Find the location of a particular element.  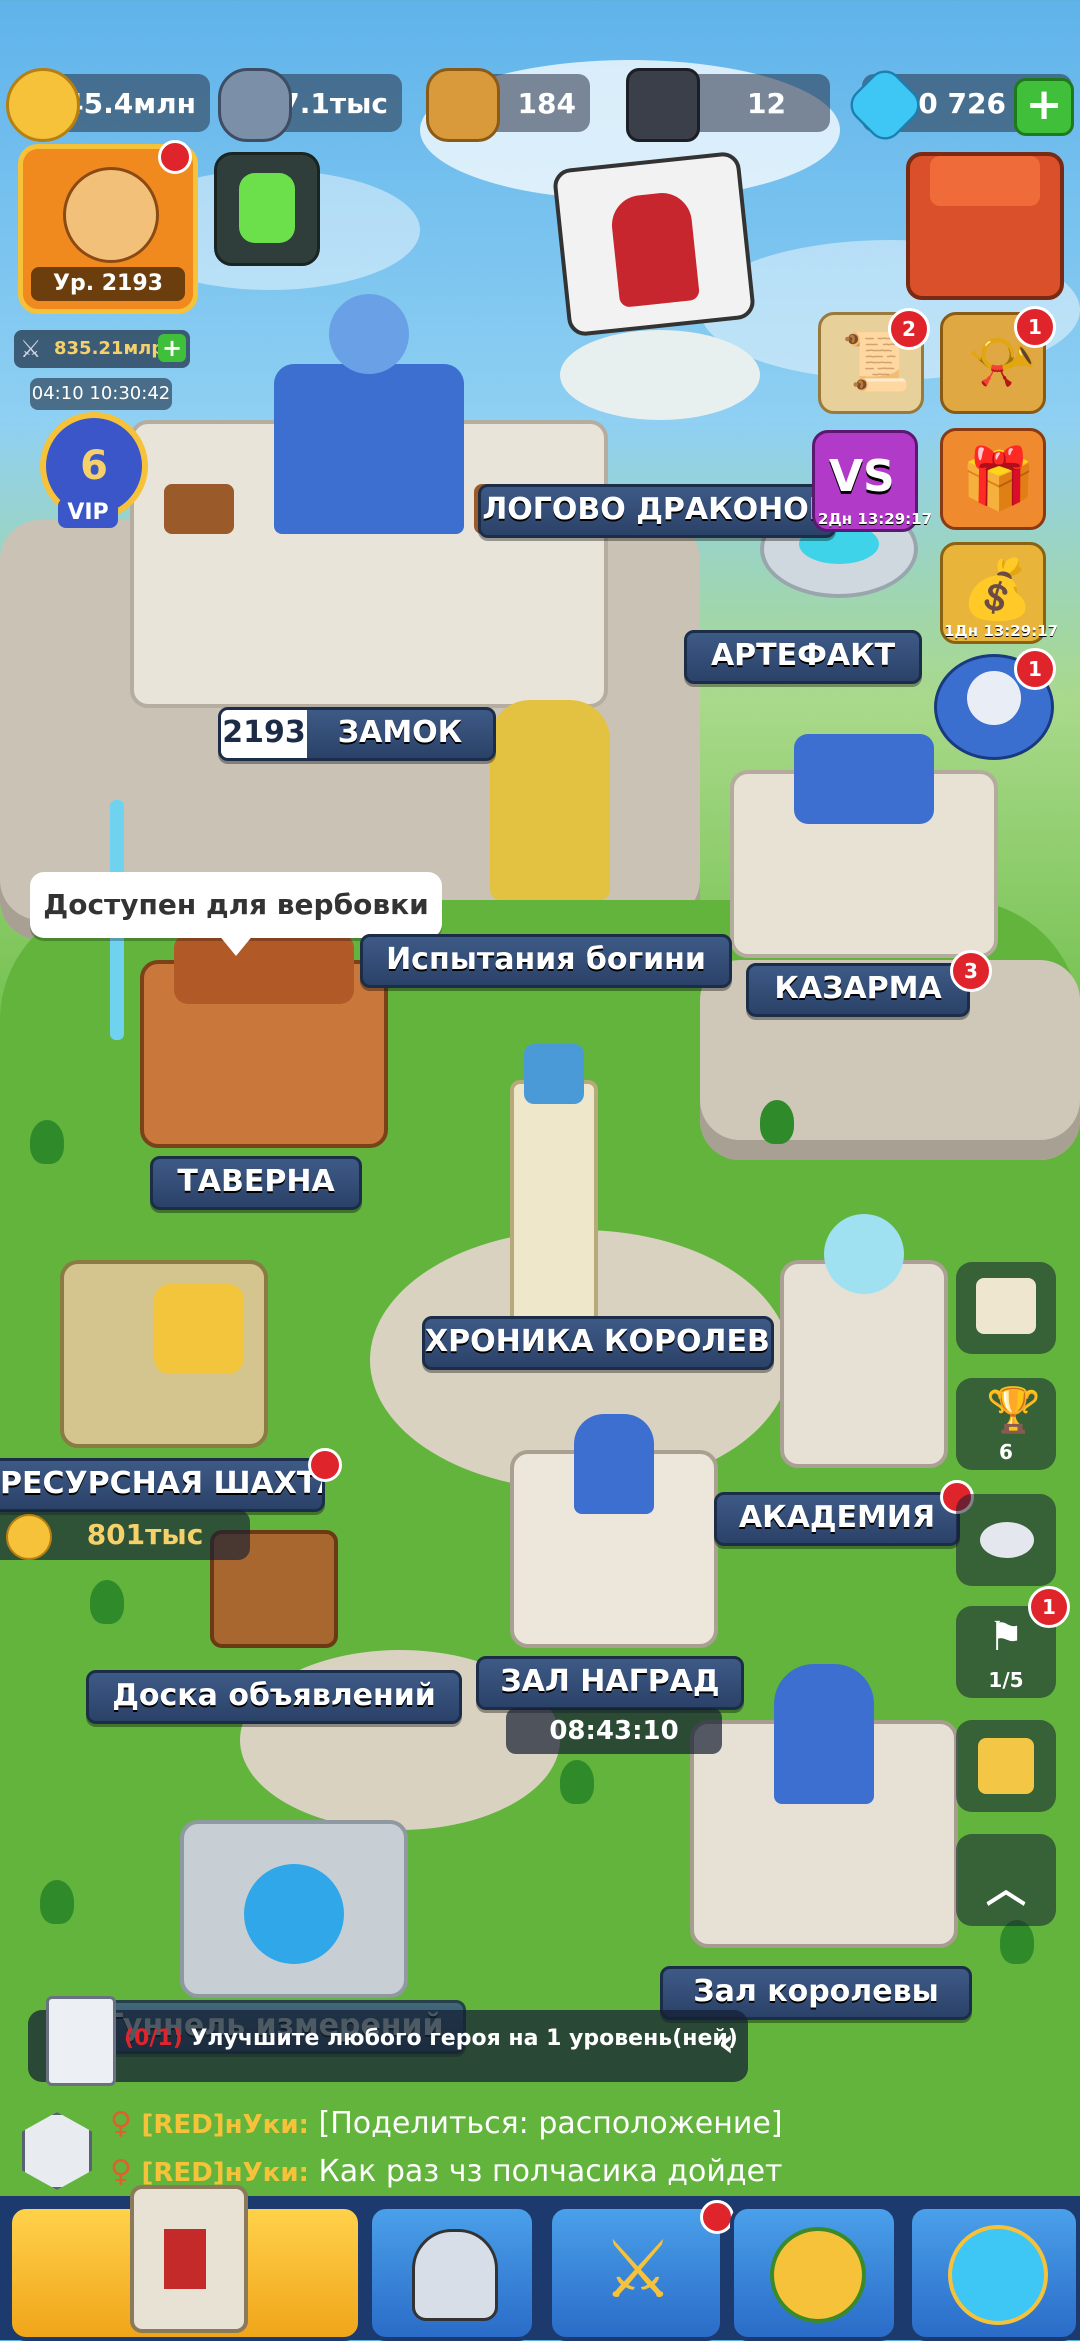

tooltip-arrow is located at coordinates (236, 945).